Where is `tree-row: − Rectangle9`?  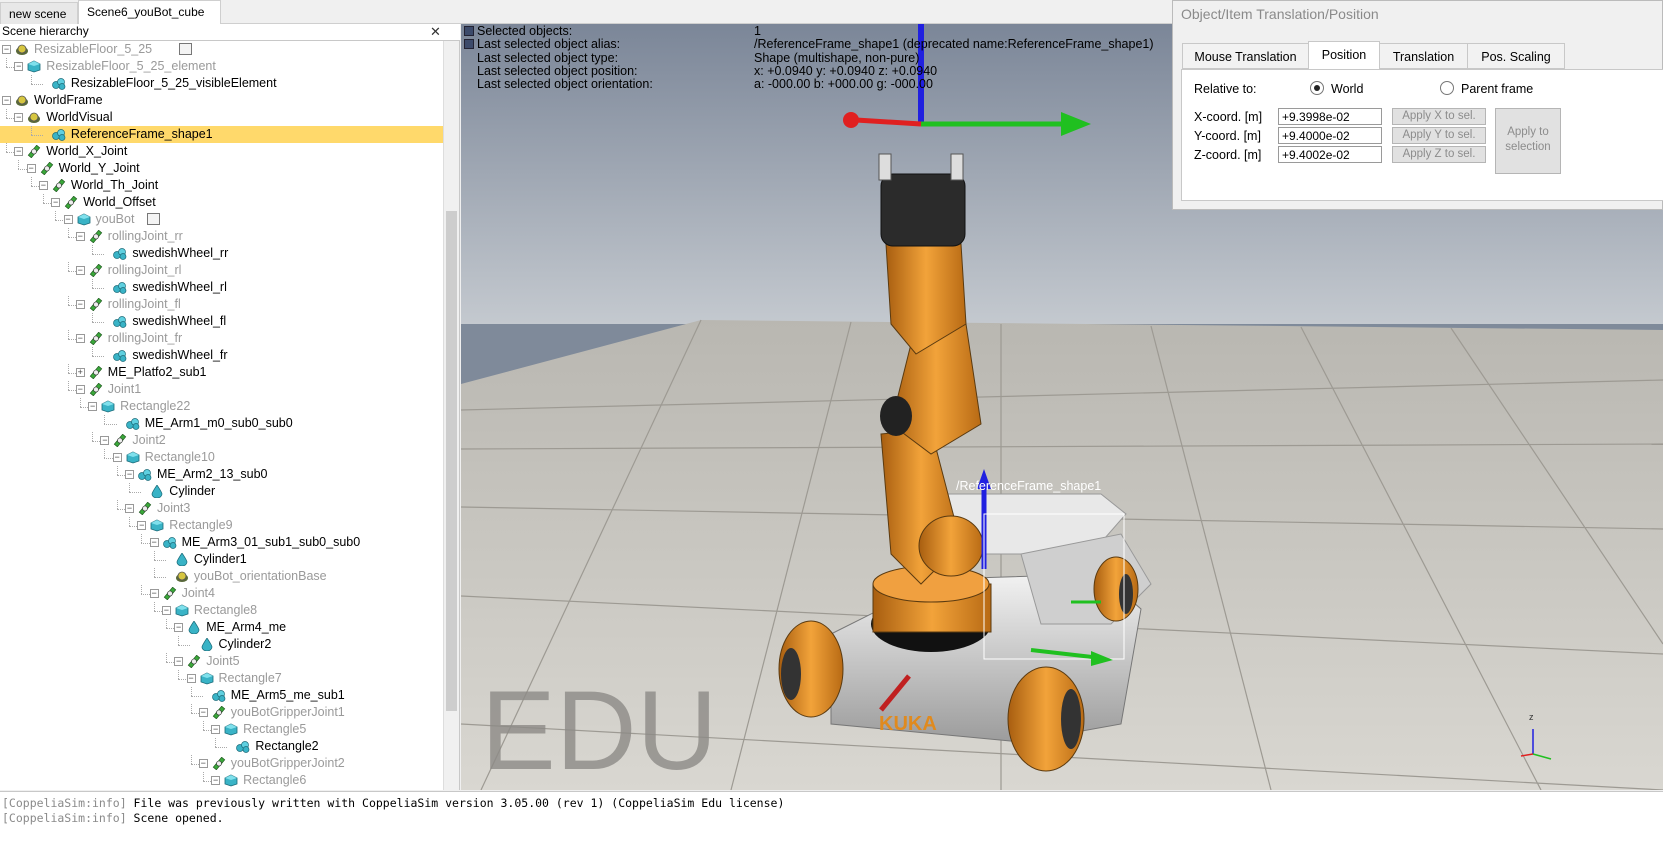
tree-row: − Rectangle9 is located at coordinates (221, 525).